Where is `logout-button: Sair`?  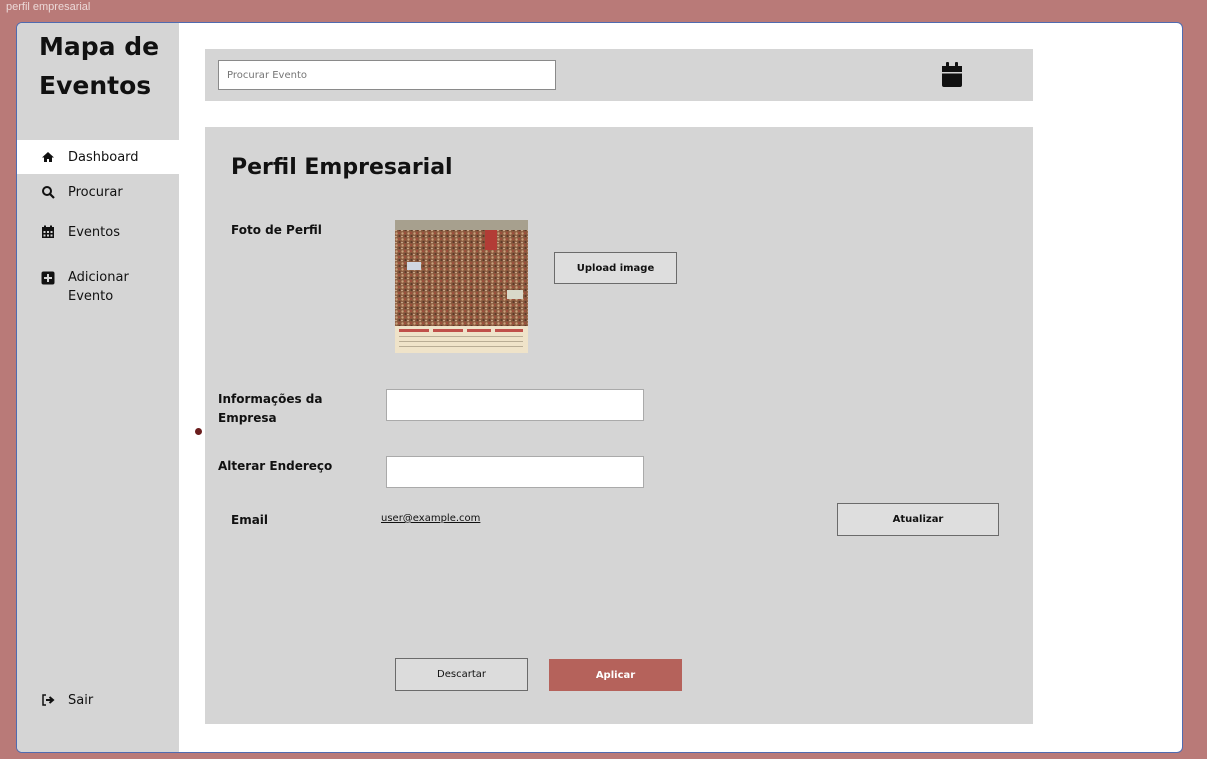 logout-button: Sair is located at coordinates (98, 700).